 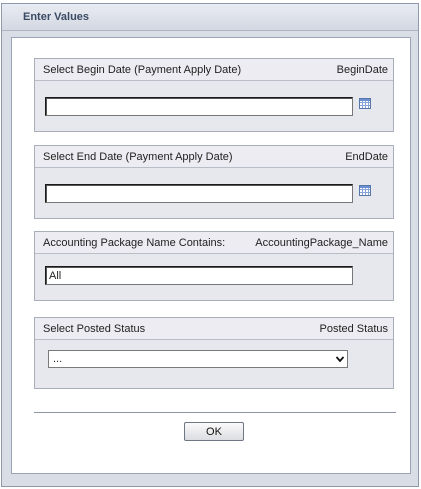 What do you see at coordinates (366, 157) in the screenshot?
I see `end-date-param-name: EndDate` at bounding box center [366, 157].